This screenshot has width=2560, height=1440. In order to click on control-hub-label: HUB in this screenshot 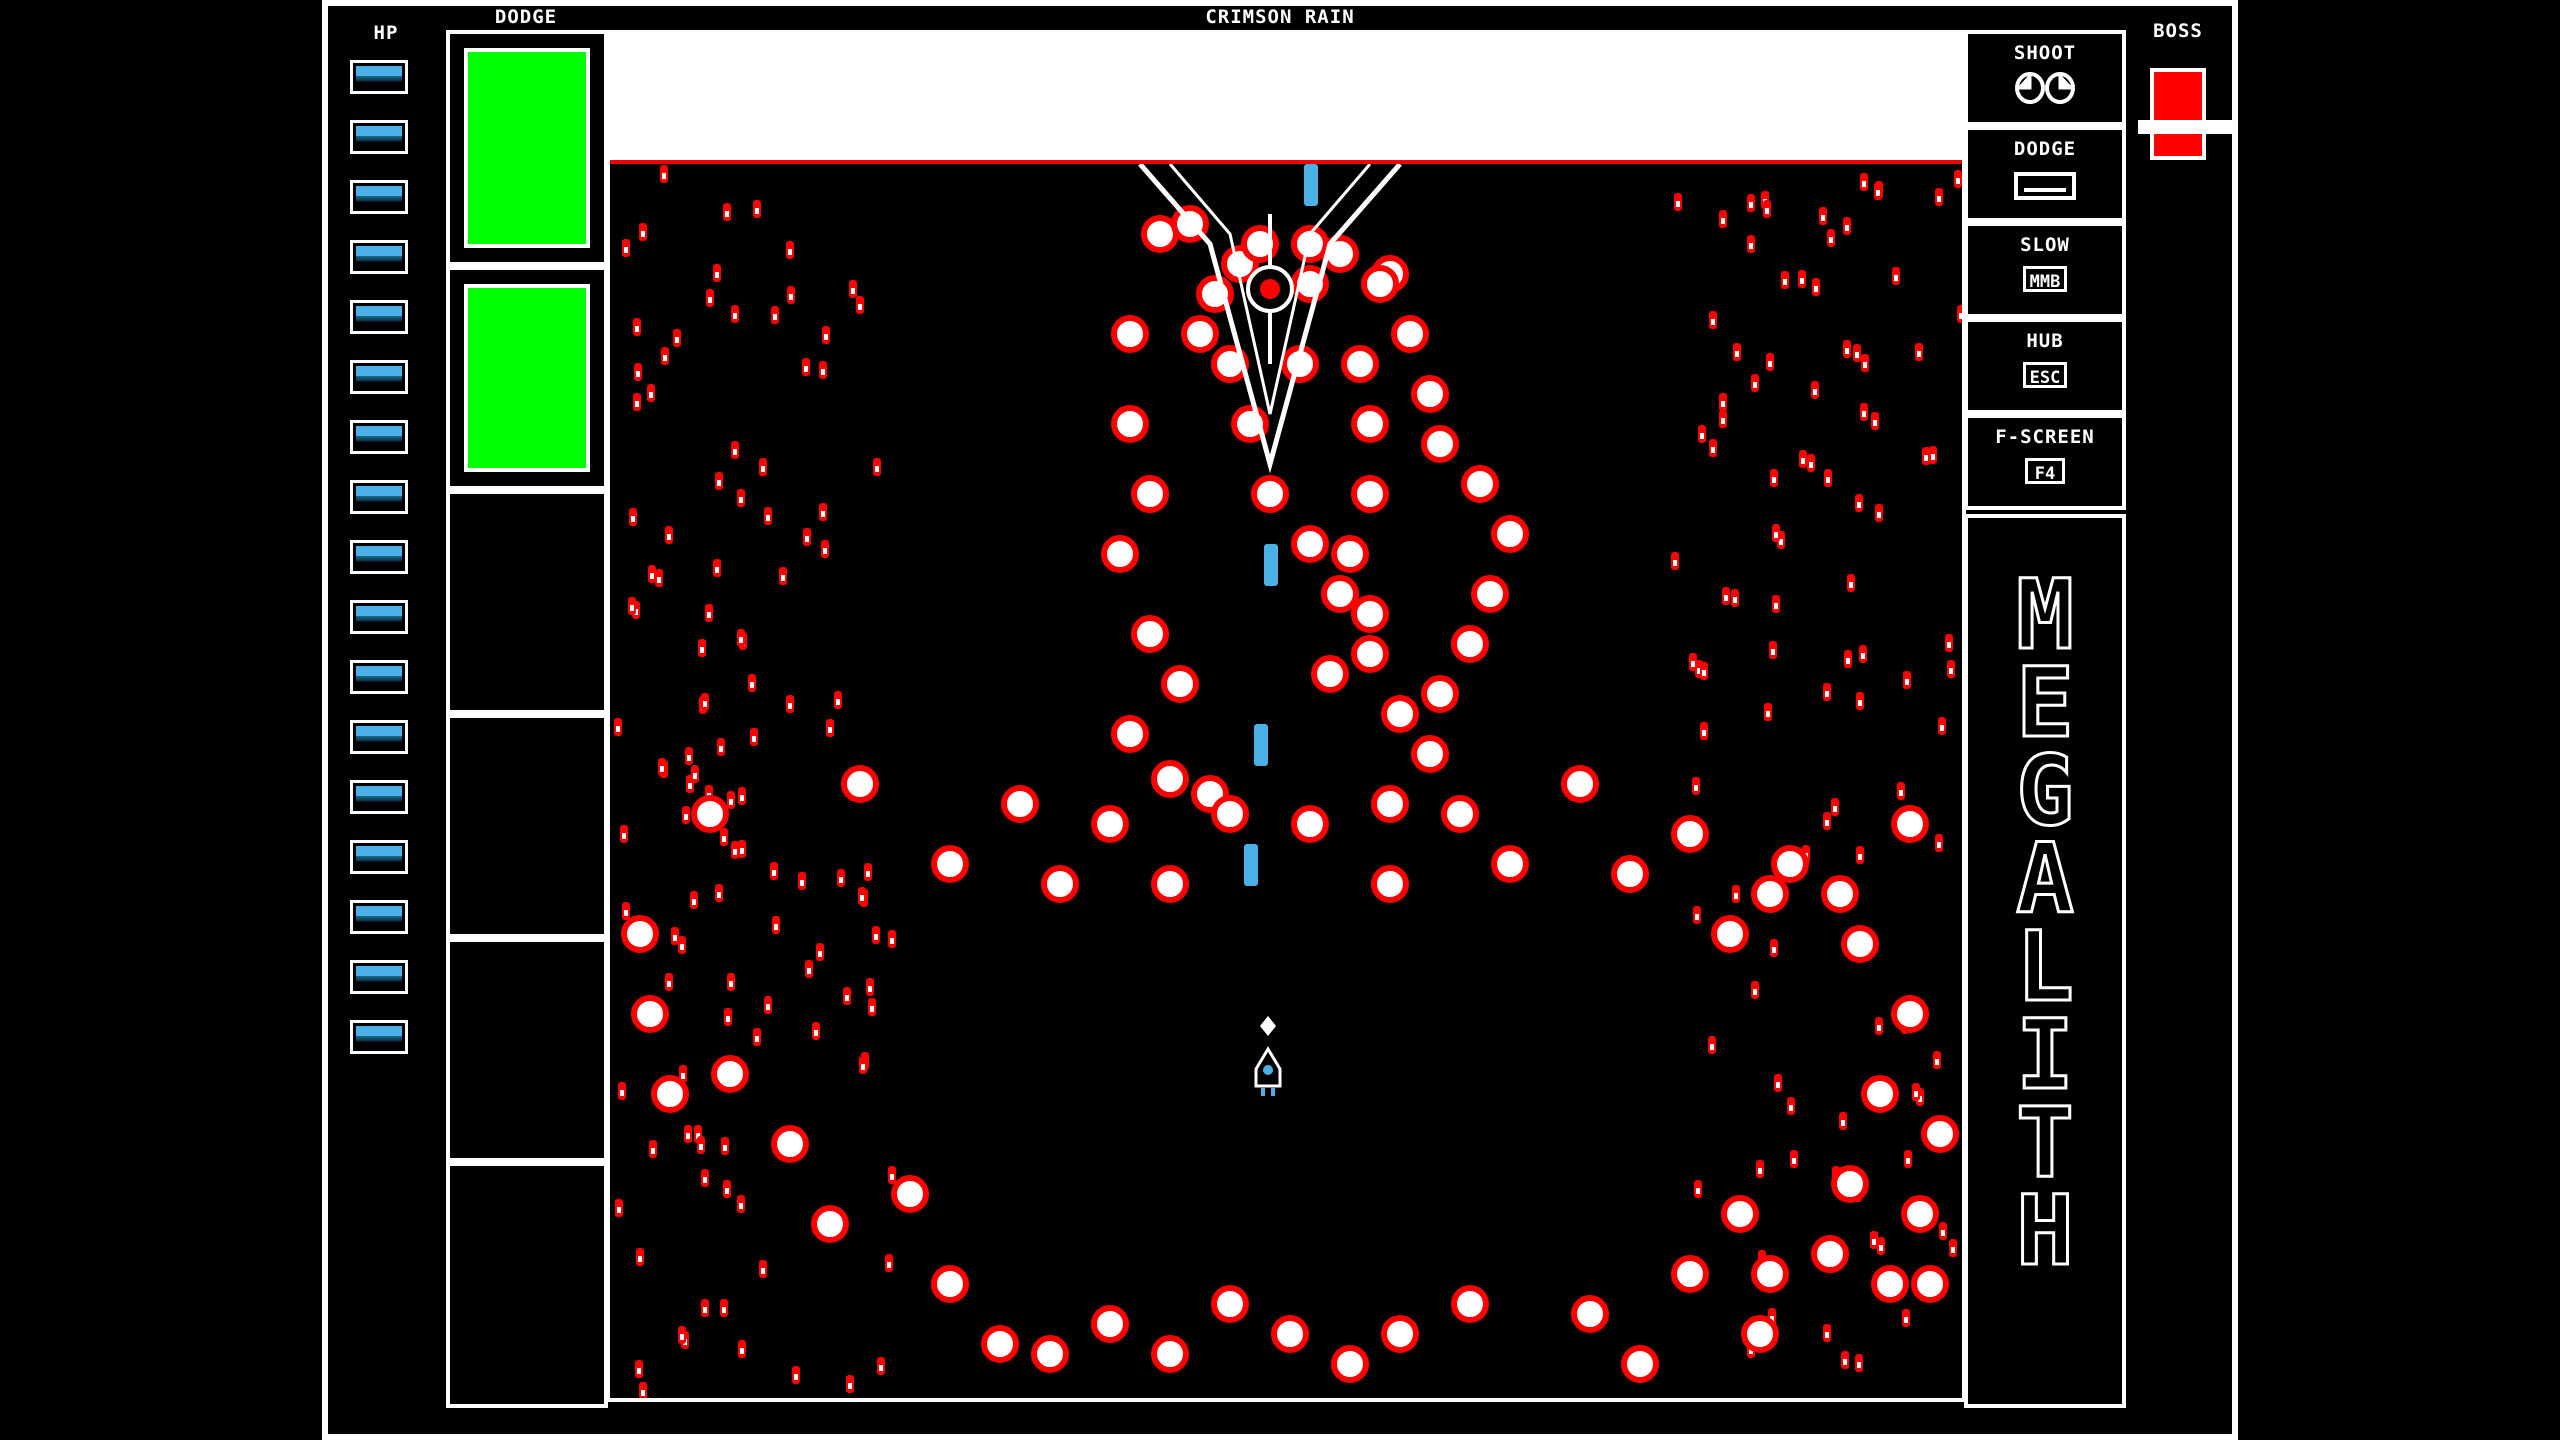, I will do `click(2045, 341)`.